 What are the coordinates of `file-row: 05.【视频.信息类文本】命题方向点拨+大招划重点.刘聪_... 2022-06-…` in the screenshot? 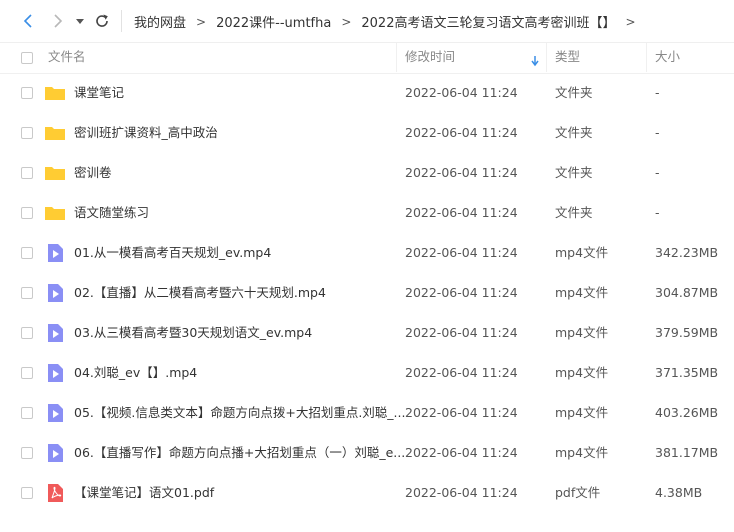 It's located at (367, 413).